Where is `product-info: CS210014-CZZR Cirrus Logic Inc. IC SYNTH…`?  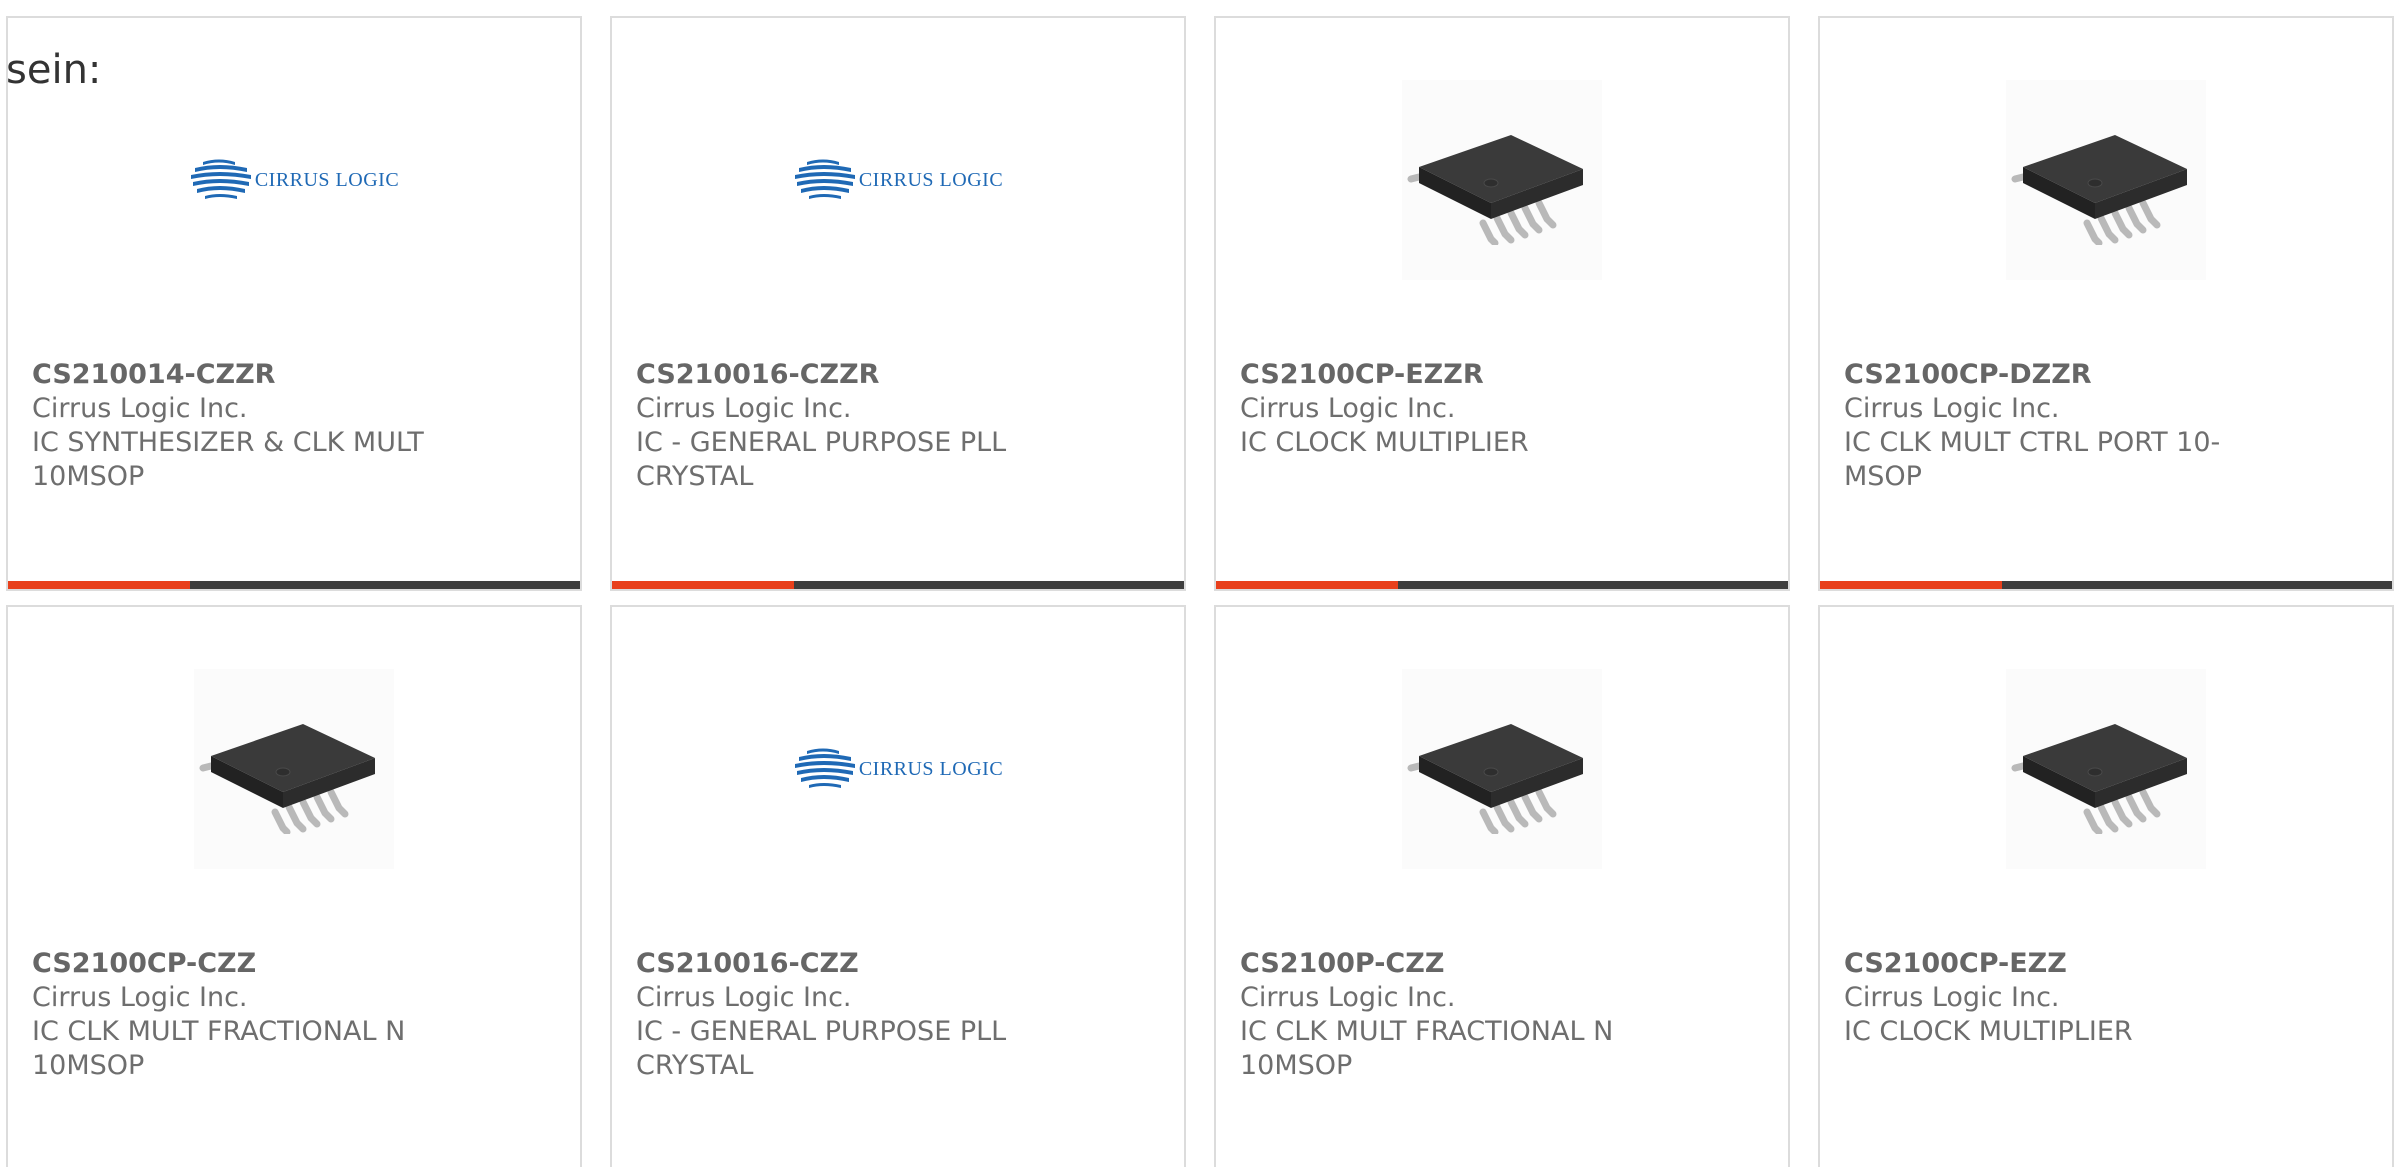
product-info: CS210014-CZZR Cirrus Logic Inc. IC SYNTH… is located at coordinates (242, 426).